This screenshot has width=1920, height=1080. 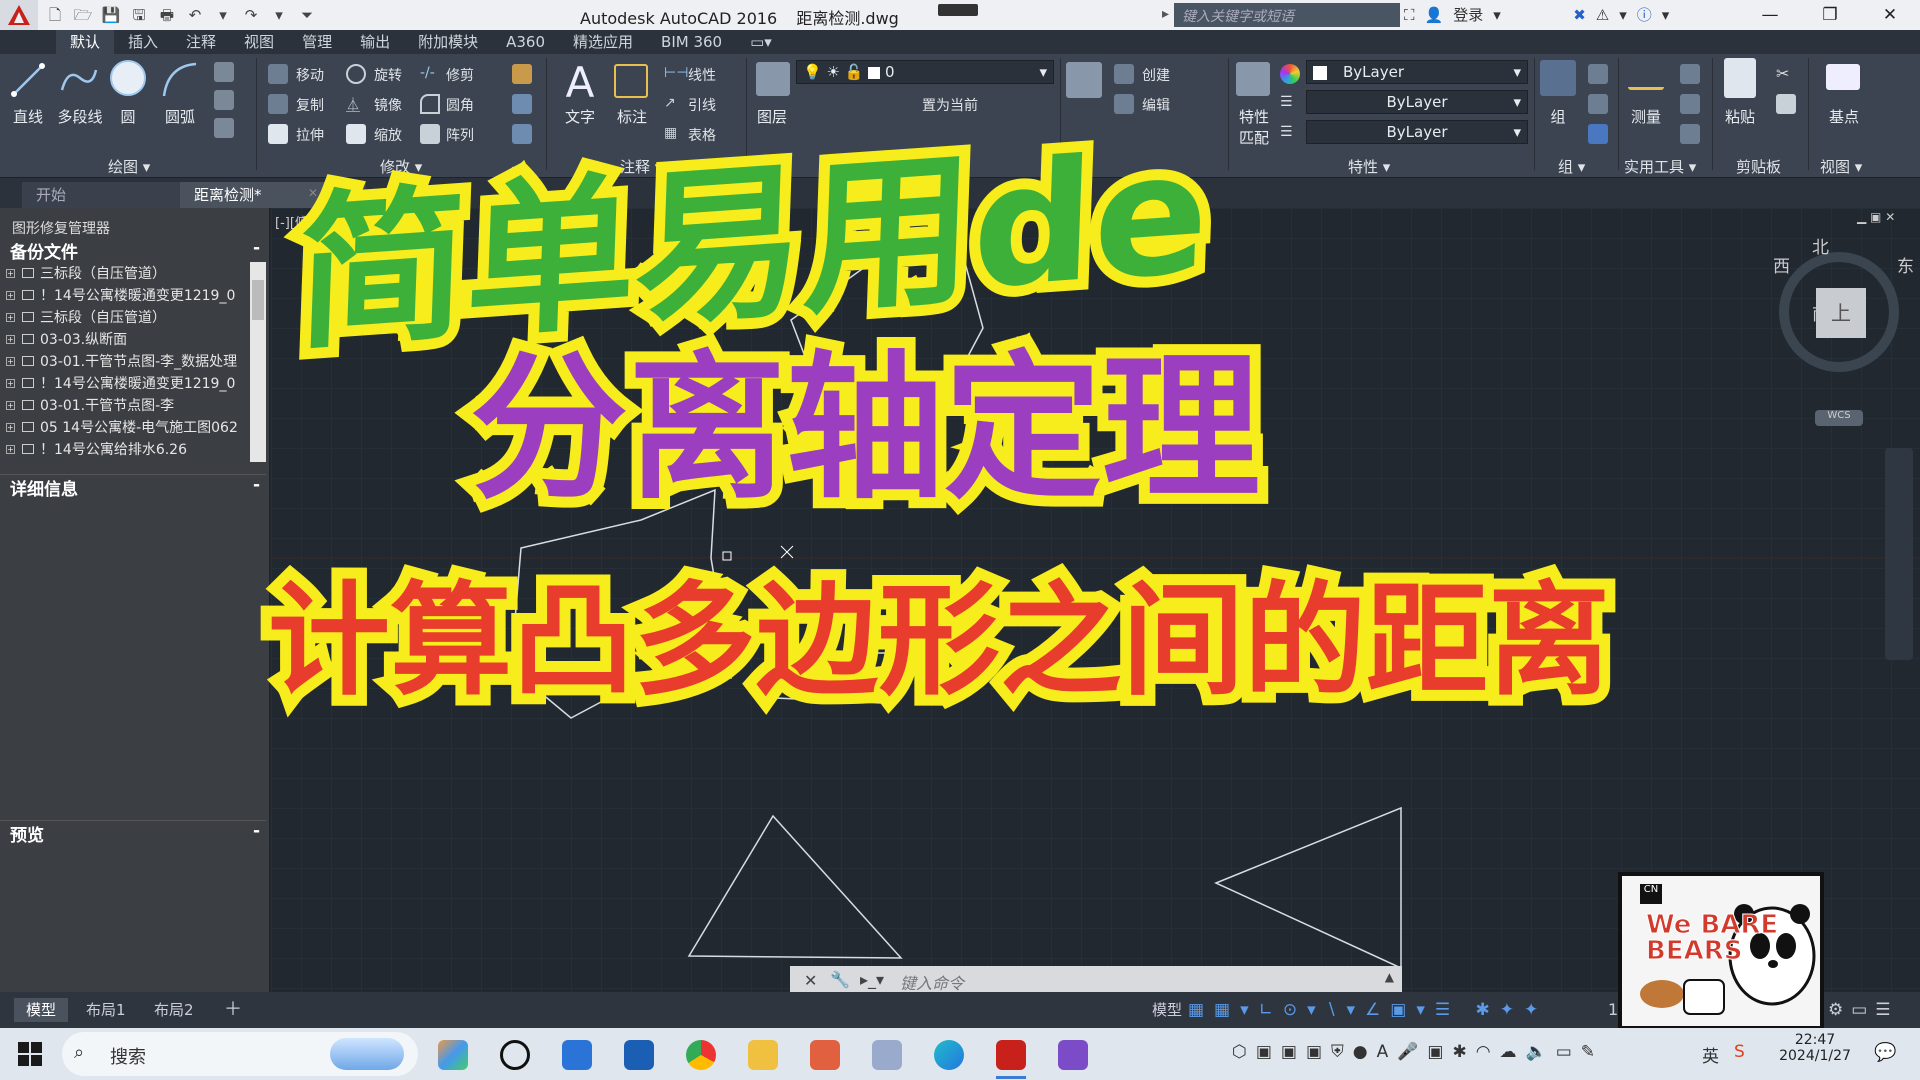 I want to click on help-icon: ⓘ, so click(x=1644, y=14).